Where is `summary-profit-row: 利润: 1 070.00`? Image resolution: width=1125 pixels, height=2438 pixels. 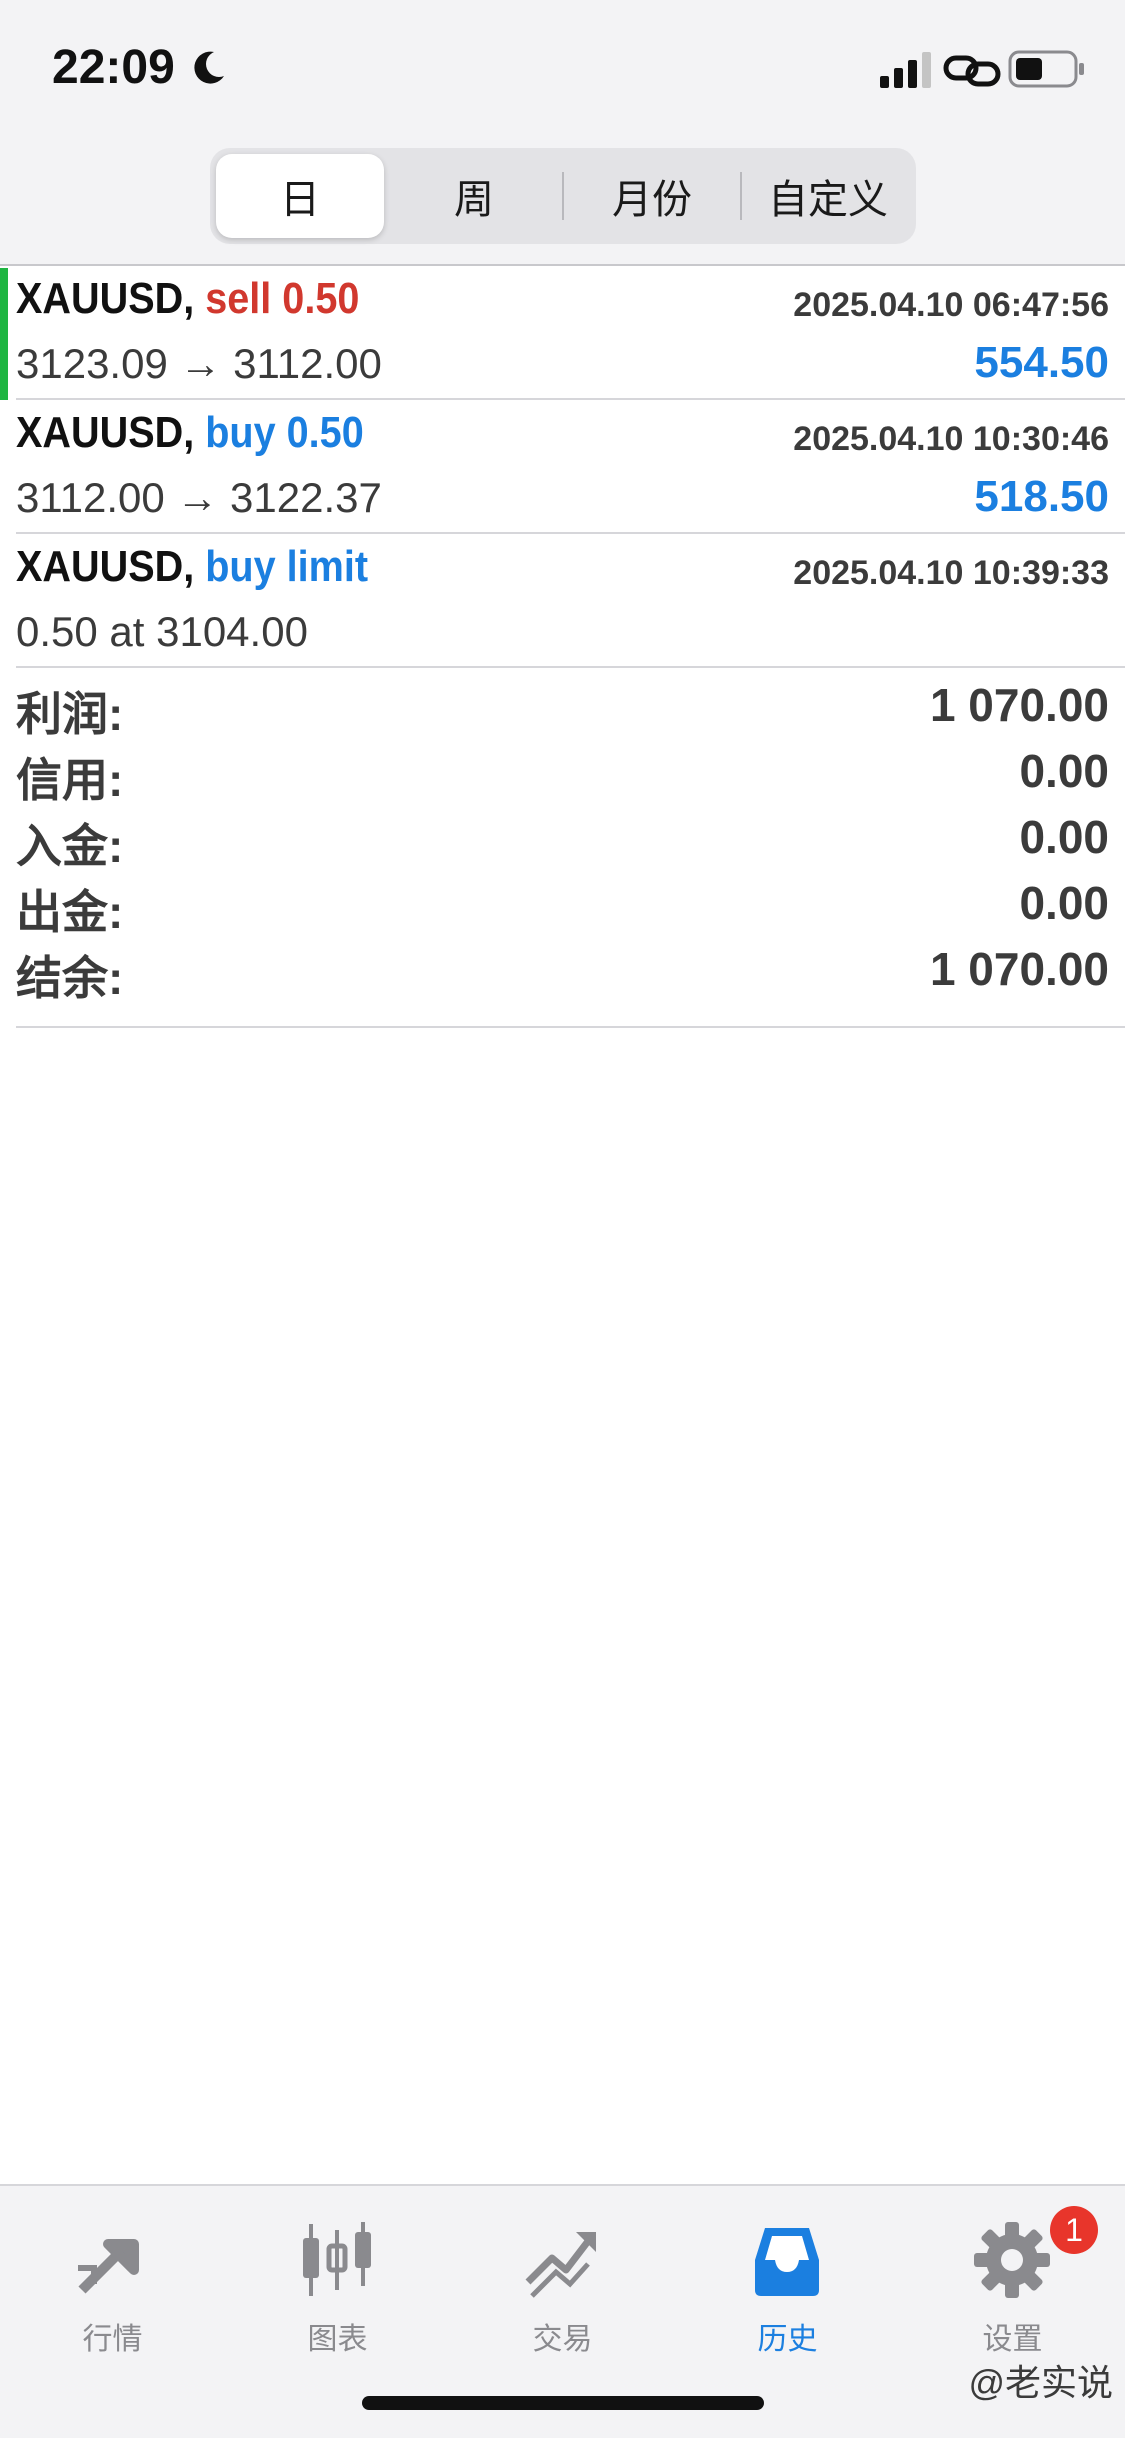 summary-profit-row: 利润: 1 070.00 is located at coordinates (562, 705).